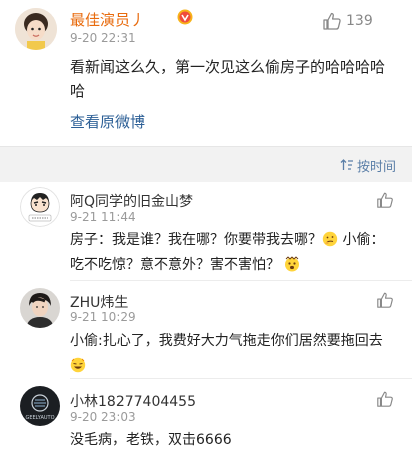 This screenshot has height=463, width=412. What do you see at coordinates (99, 302) in the screenshot?
I see `commenter-name: ZHU炜生` at bounding box center [99, 302].